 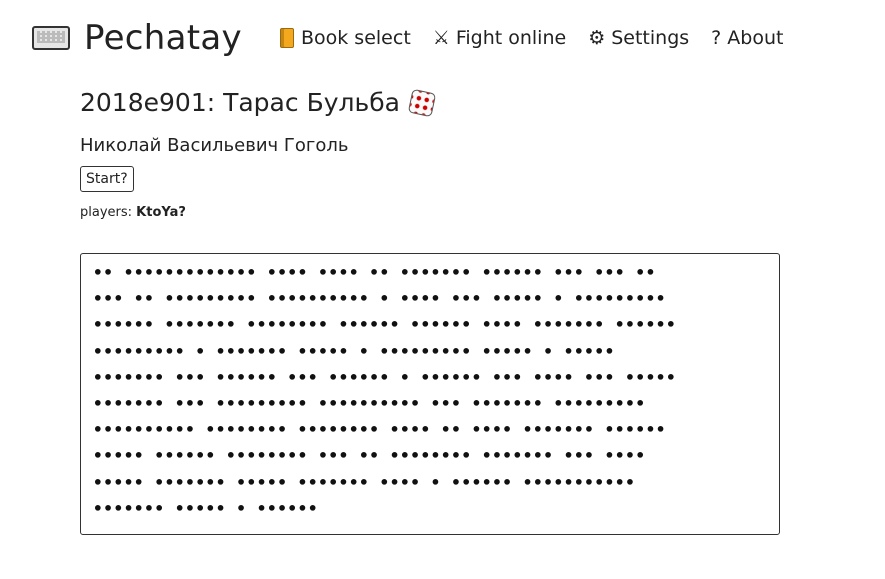 I want to click on text-line: ••••••• ••••• • ••••••, so click(x=206, y=508).